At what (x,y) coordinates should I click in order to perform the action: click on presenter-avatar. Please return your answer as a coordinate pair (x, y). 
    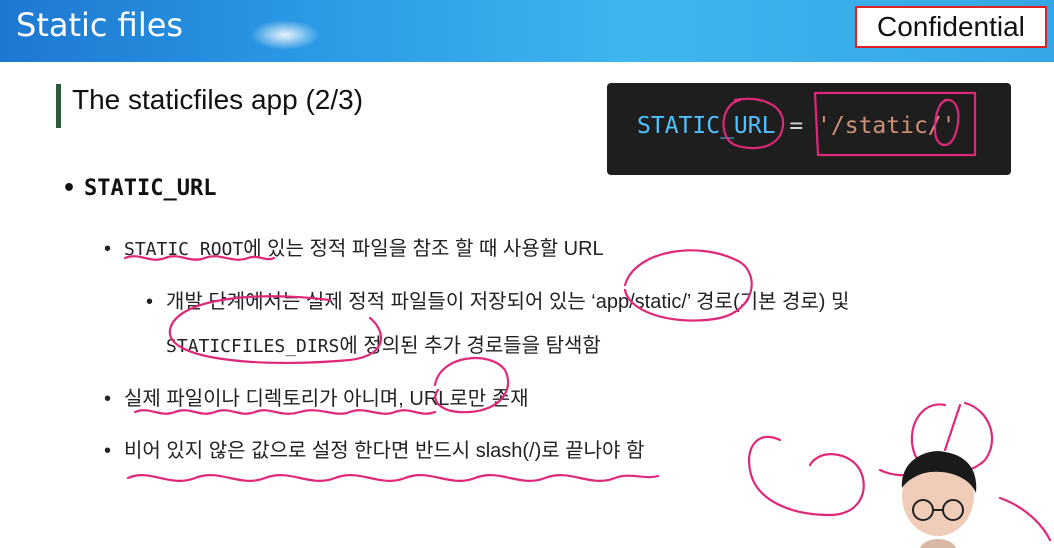
    Looking at the image, I should click on (939, 499).